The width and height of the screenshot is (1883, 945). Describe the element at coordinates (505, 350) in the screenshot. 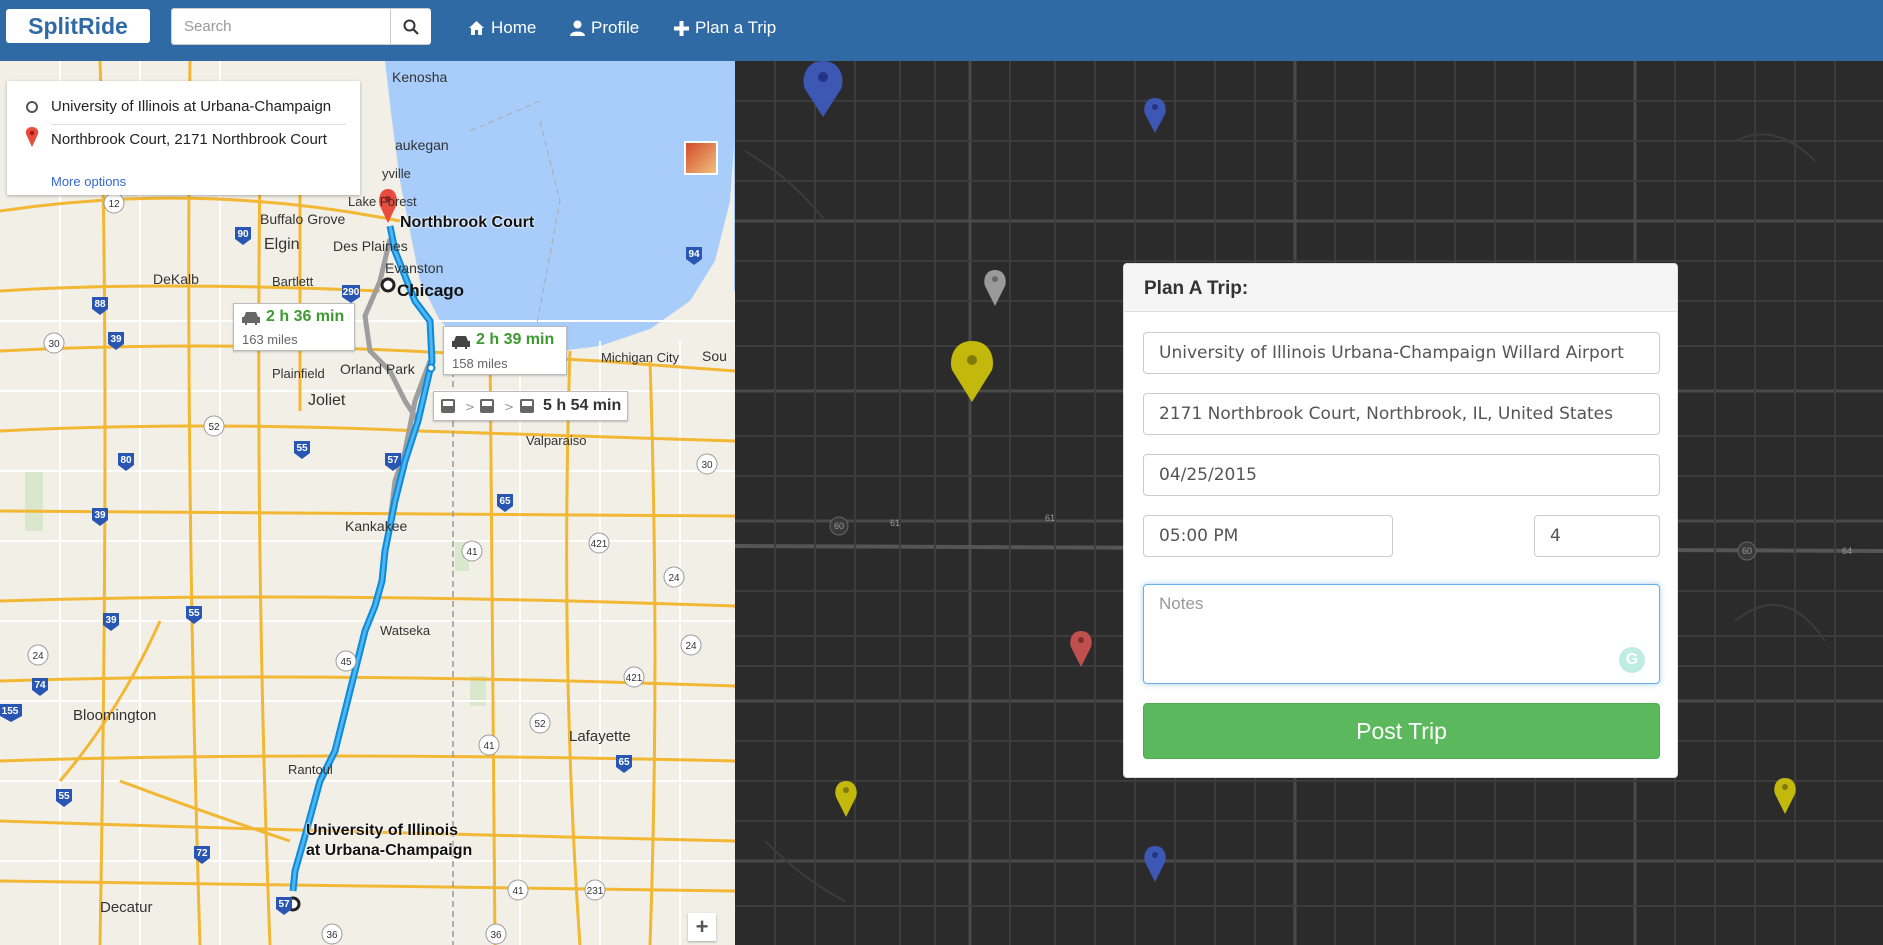

I see `route-option-2: 2 h 39 min 158 miles` at that location.